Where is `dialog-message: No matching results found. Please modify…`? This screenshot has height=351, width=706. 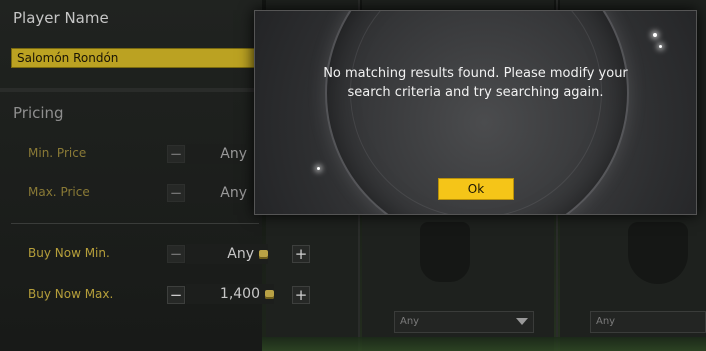
dialog-message: No matching results found. Please modify… is located at coordinates (475, 83).